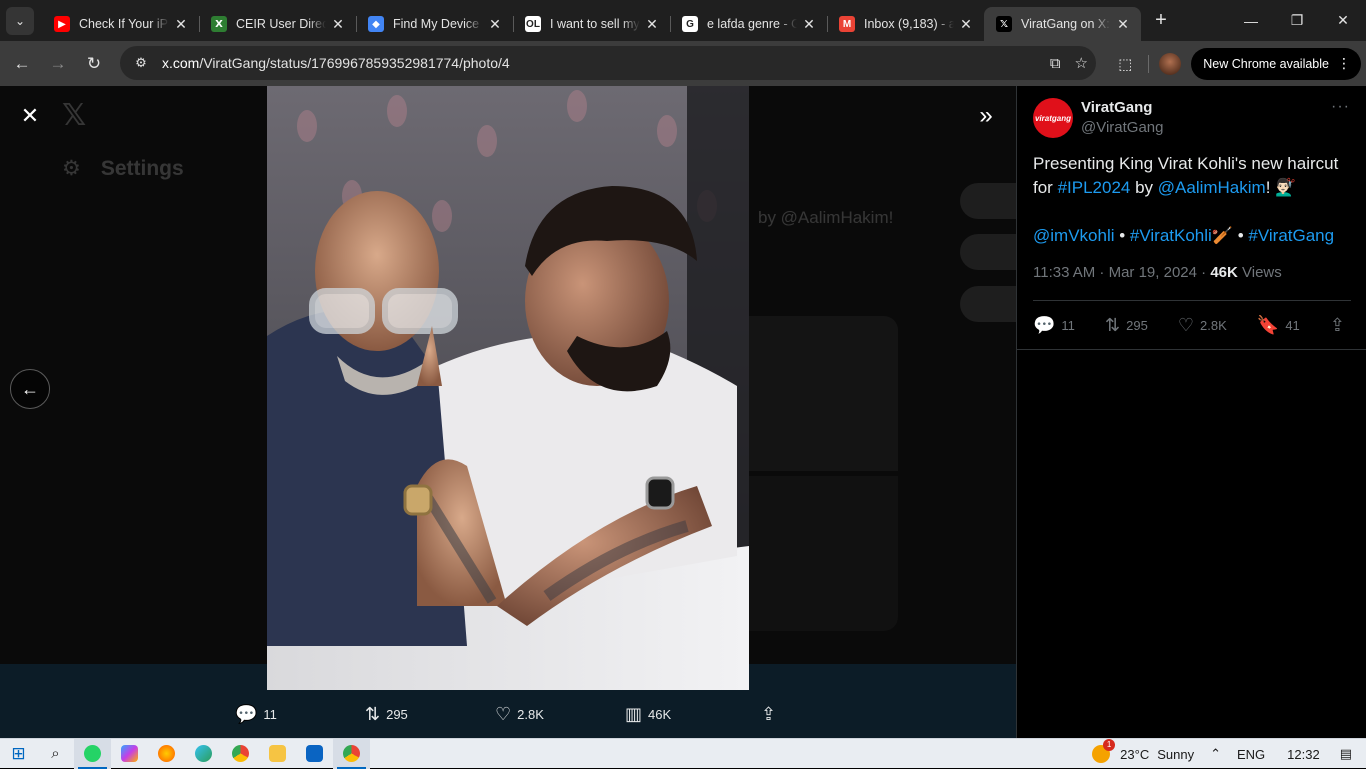  I want to click on install-app-icon: ⧉, so click(1055, 63).